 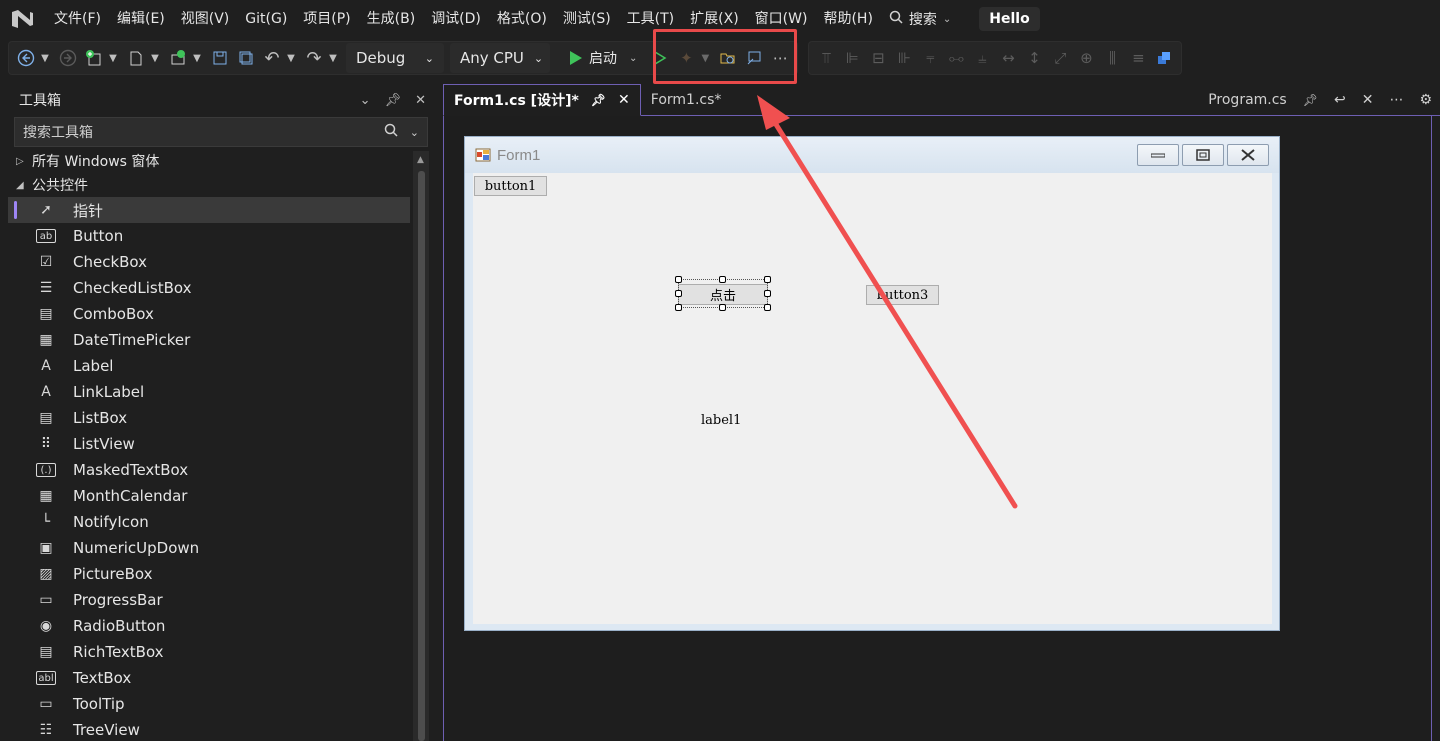 I want to click on toolbox-item: ☷ TreeView, so click(x=221, y=729).